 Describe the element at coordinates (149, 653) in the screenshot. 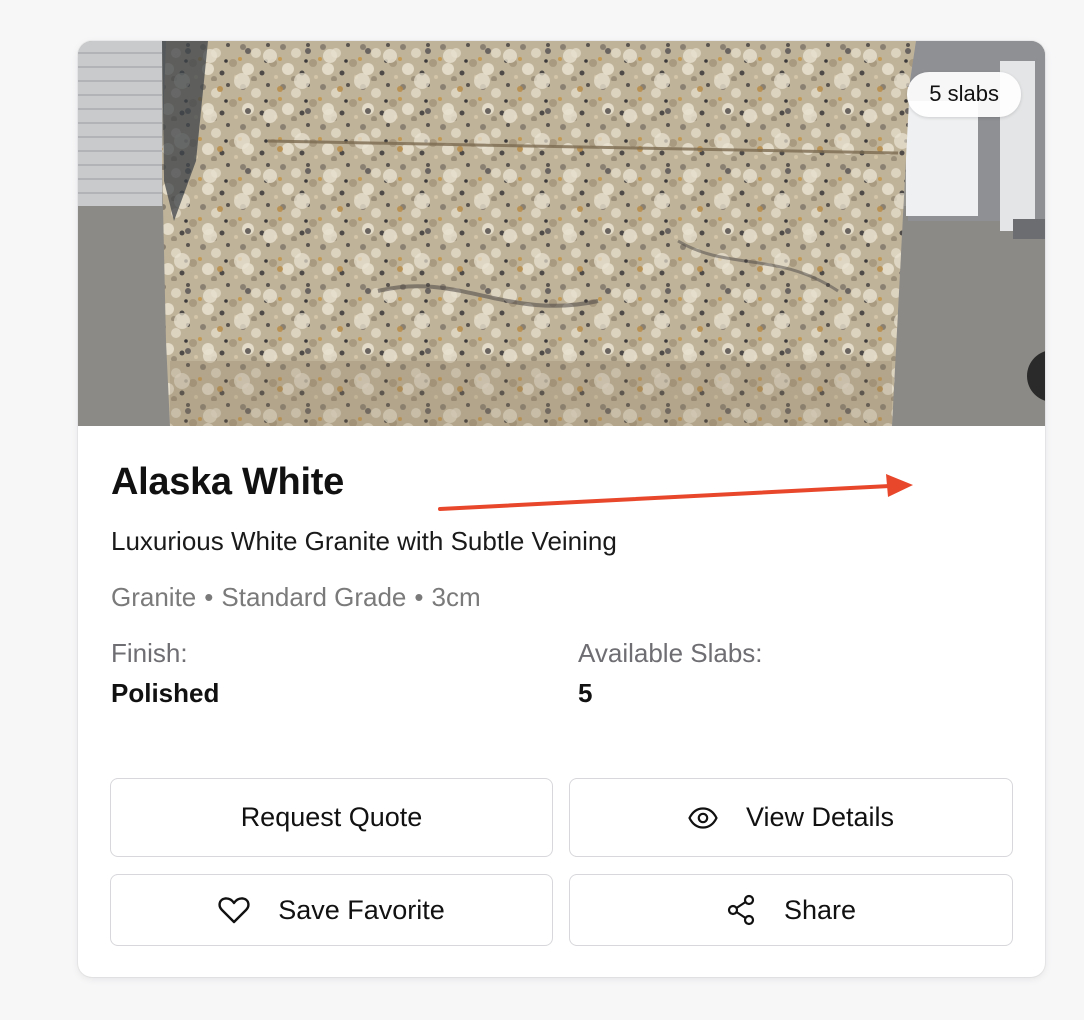

I see `finish-label: Finish:` at that location.